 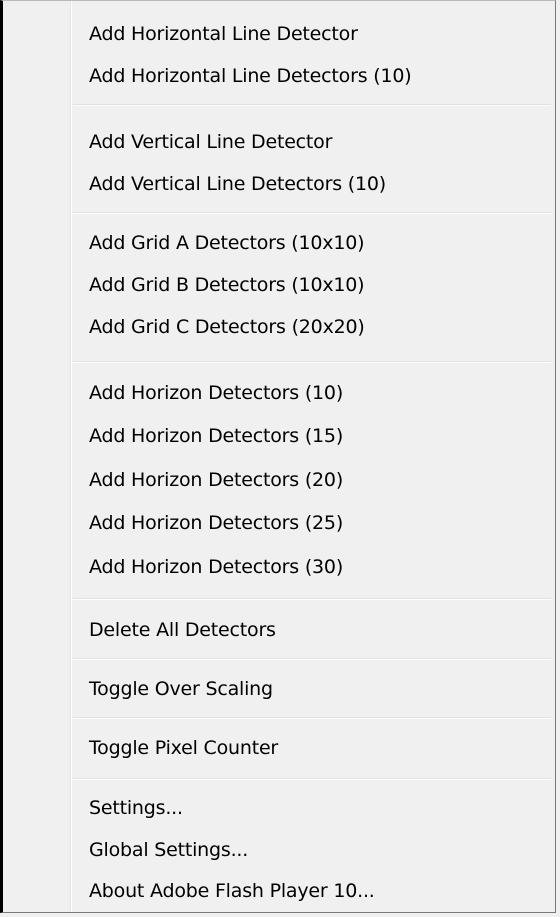 I want to click on menu-item-add-horizon-detectors-15: Add Horizon Detectors (15), so click(x=216, y=436).